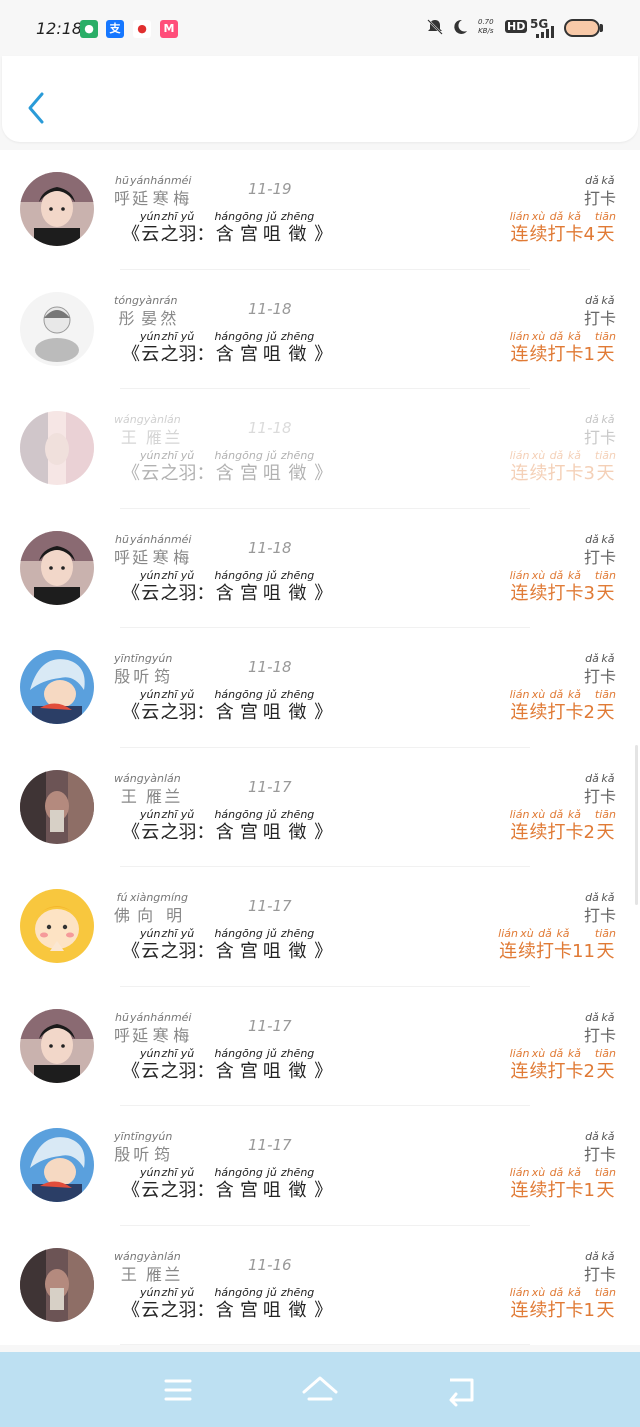 The height and width of the screenshot is (1427, 640). Describe the element at coordinates (297, 216) in the screenshot. I see `pinyin: zhēng` at that location.